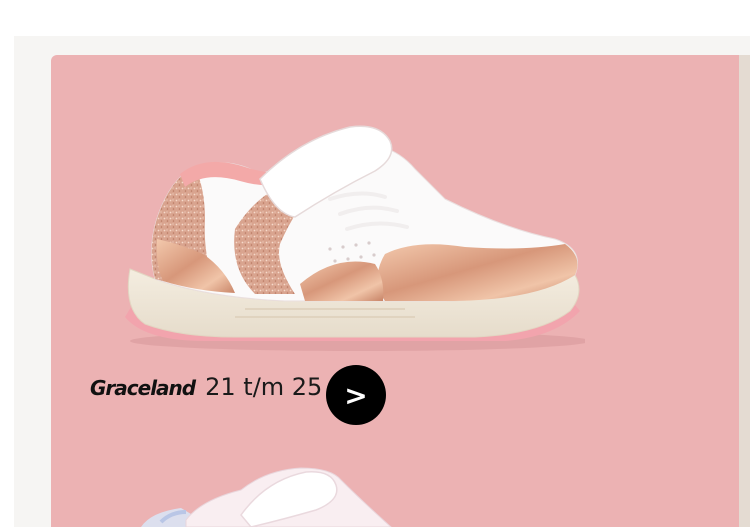 The height and width of the screenshot is (527, 750). I want to click on next-product-image, so click(251, 493).